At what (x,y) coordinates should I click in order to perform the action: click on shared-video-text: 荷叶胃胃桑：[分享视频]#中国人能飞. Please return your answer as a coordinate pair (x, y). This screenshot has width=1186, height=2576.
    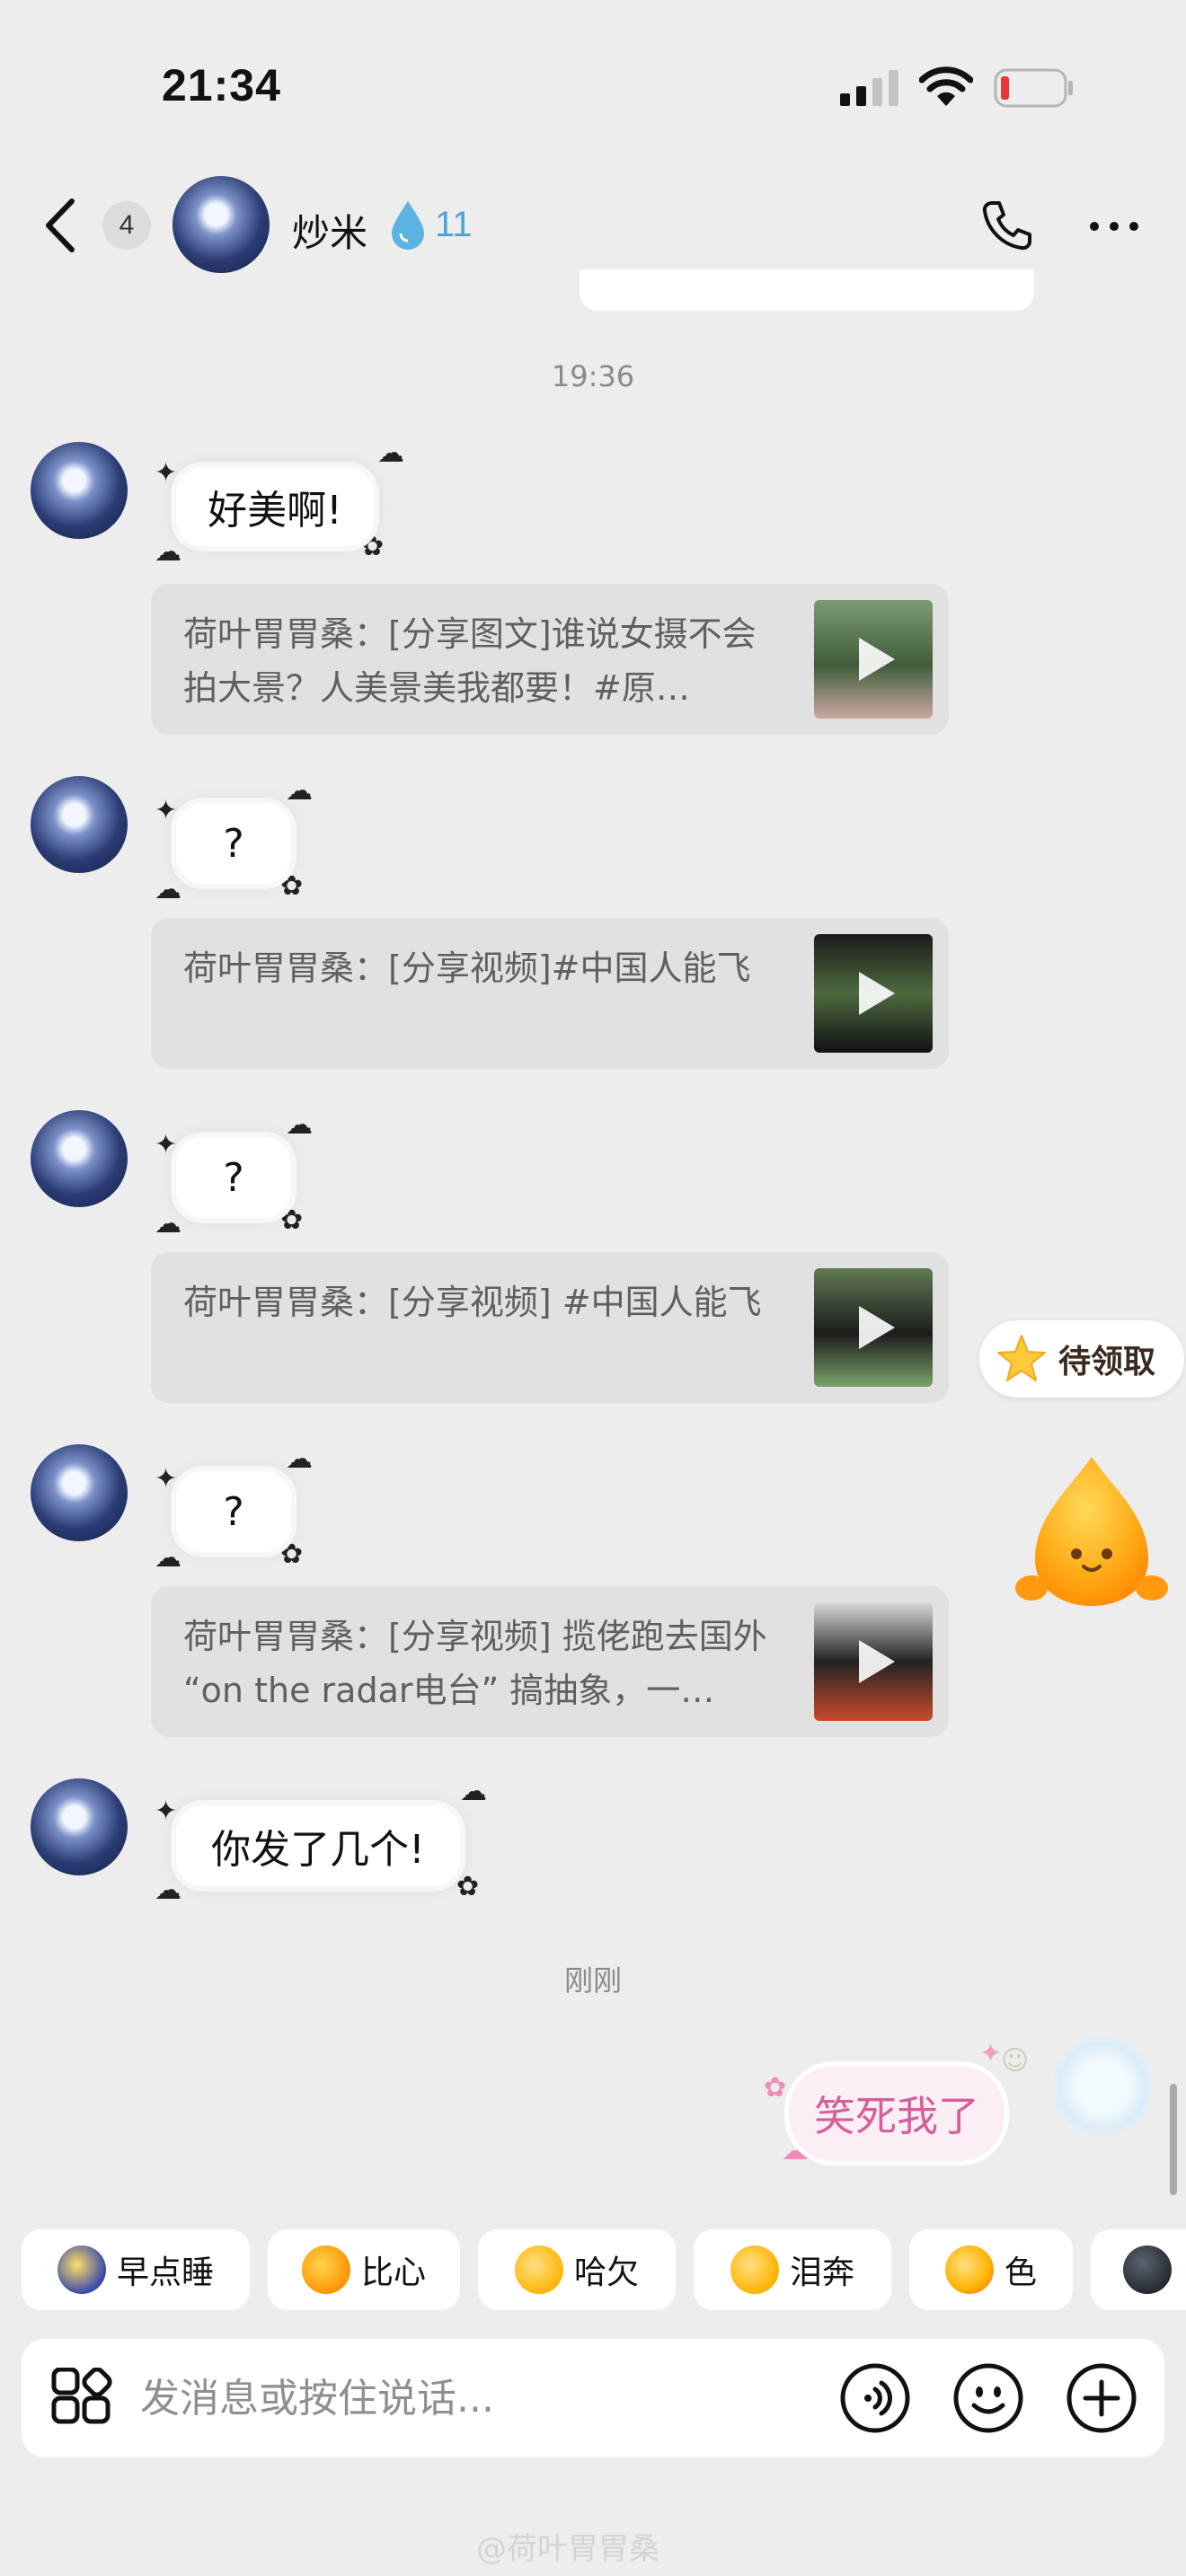
    Looking at the image, I should click on (467, 968).